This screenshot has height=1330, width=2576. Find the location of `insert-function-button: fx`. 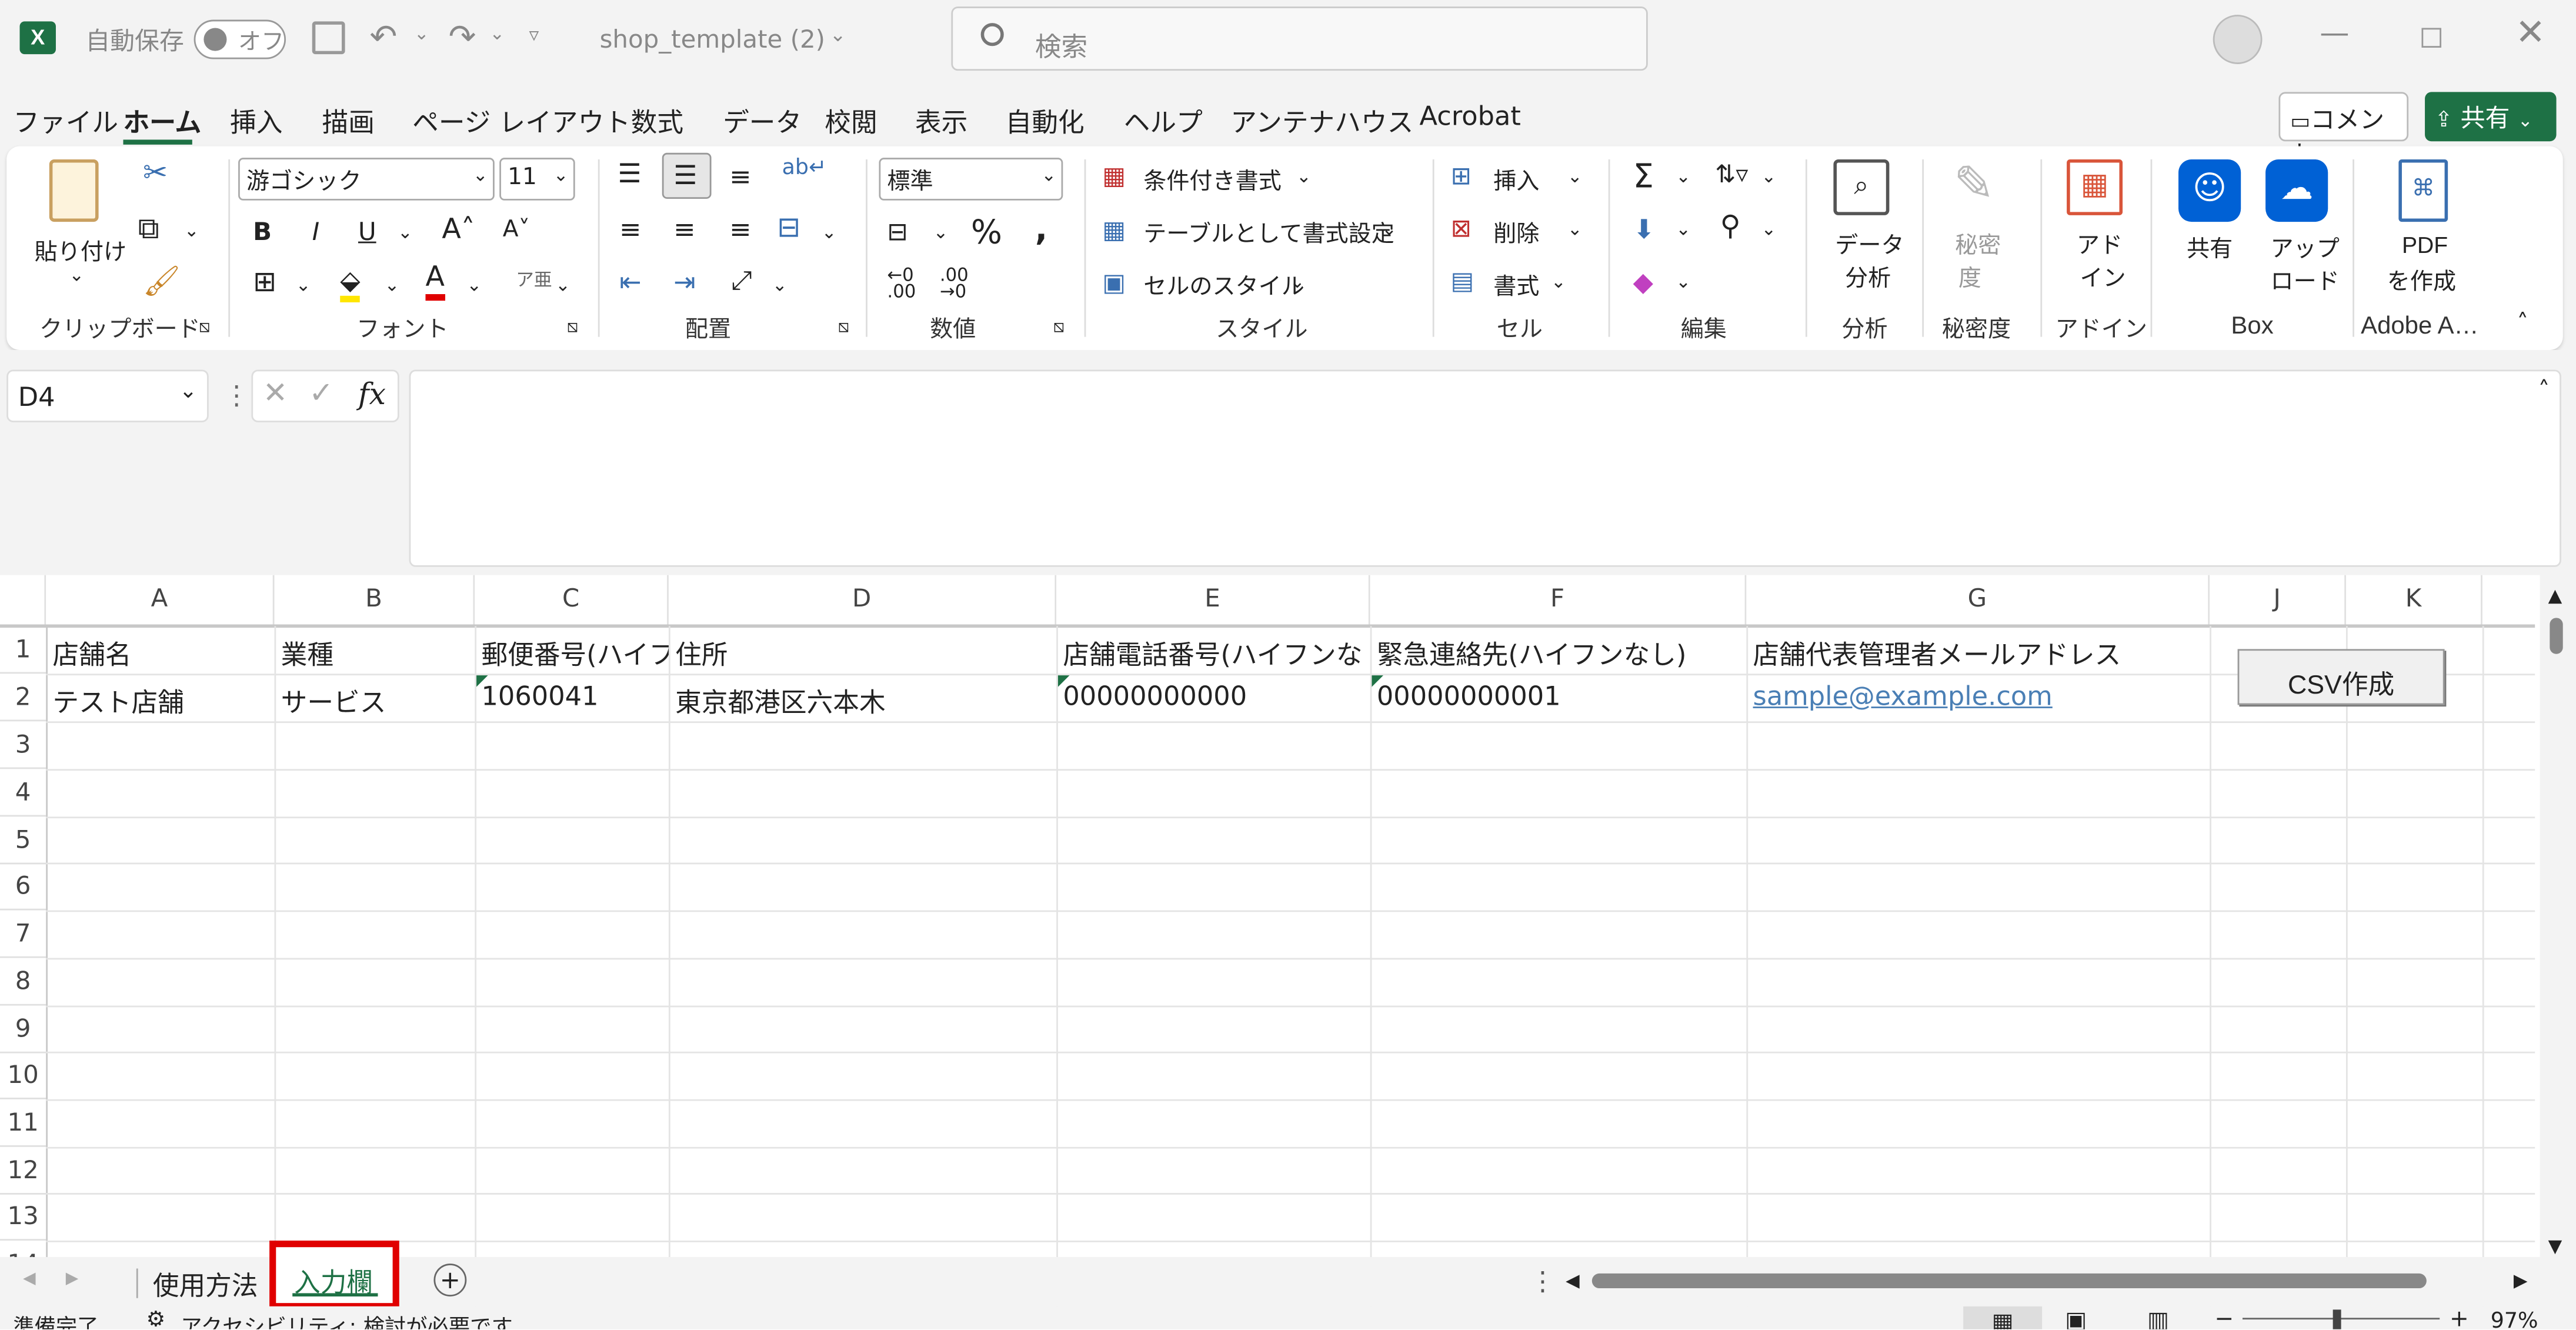

insert-function-button: fx is located at coordinates (372, 395).